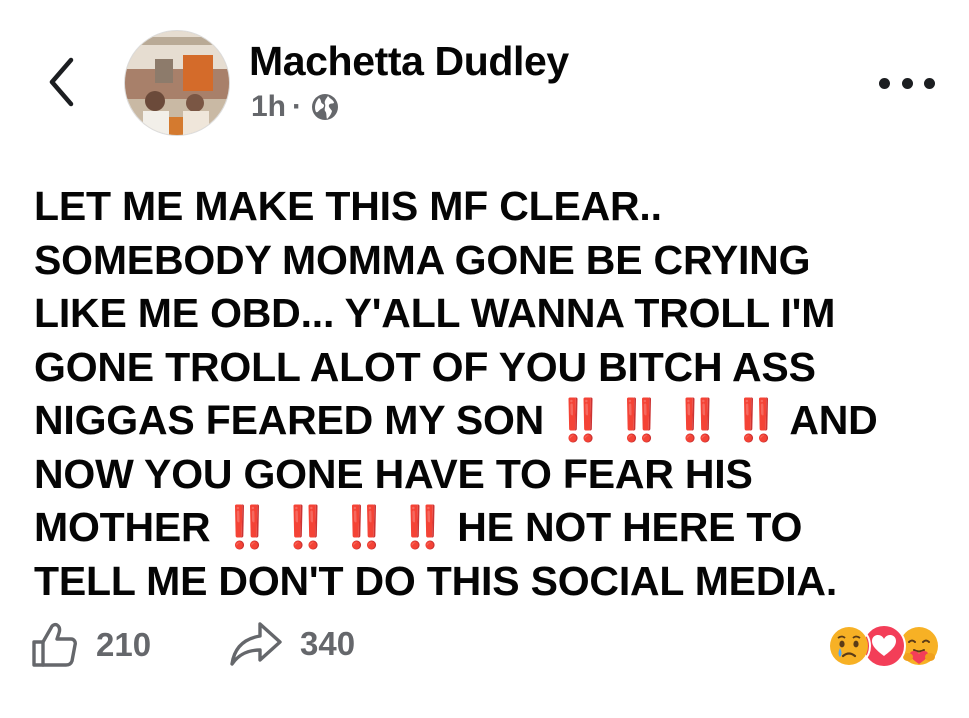 This screenshot has width=969, height=718. Describe the element at coordinates (256, 644) in the screenshot. I see `share-arrow-icon` at that location.